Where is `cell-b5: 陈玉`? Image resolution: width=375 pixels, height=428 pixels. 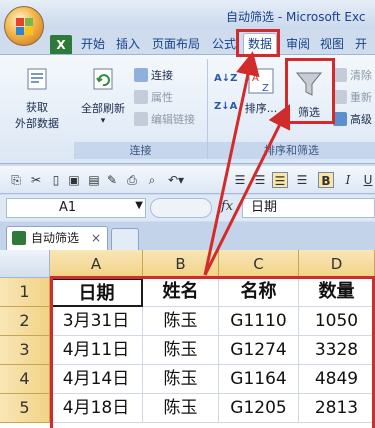 cell-b5: 陈玉 is located at coordinates (181, 408).